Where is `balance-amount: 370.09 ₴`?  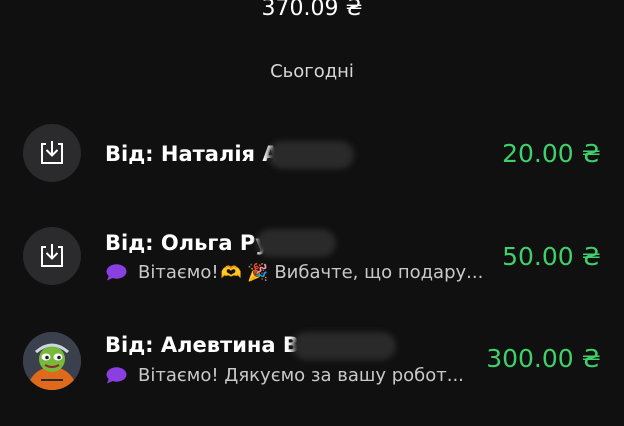
balance-amount: 370.09 ₴ is located at coordinates (312, 10).